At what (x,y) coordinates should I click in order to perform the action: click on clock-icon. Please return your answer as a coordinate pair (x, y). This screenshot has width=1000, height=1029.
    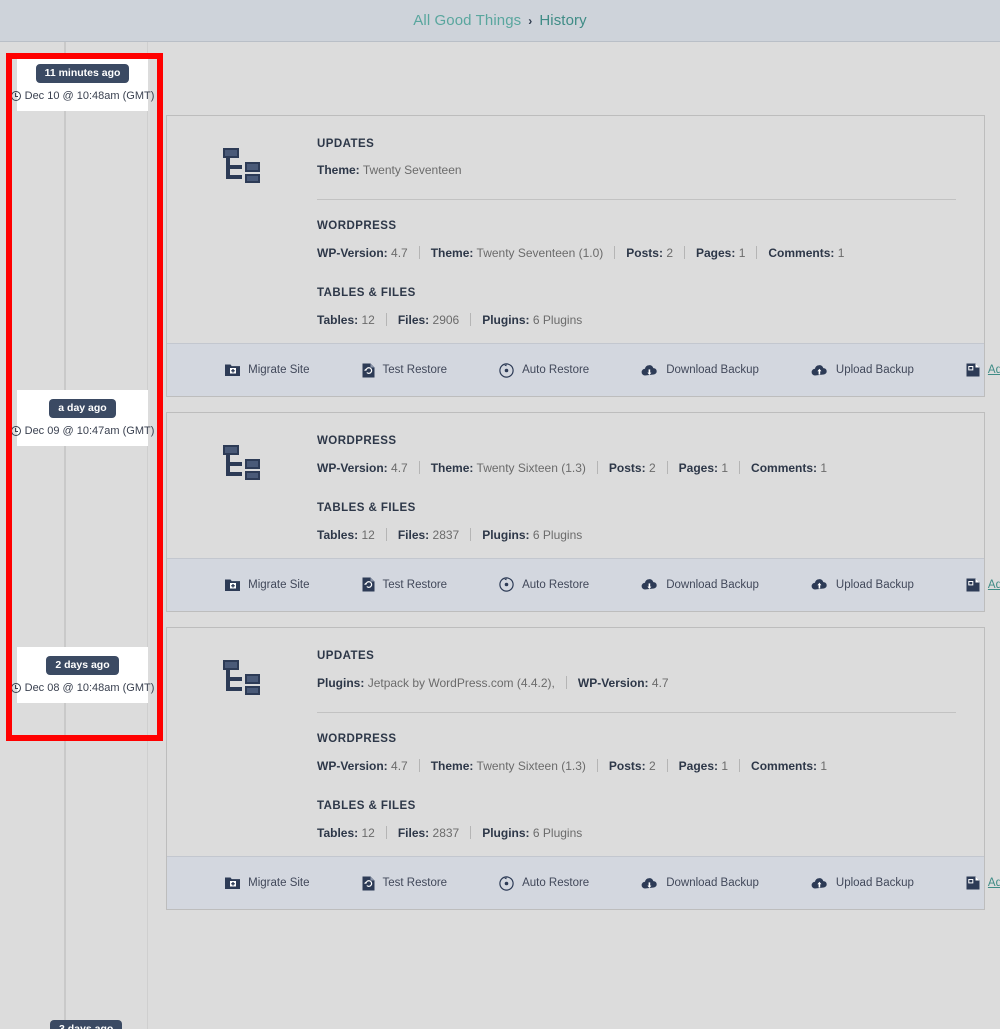
    Looking at the image, I should click on (15, 430).